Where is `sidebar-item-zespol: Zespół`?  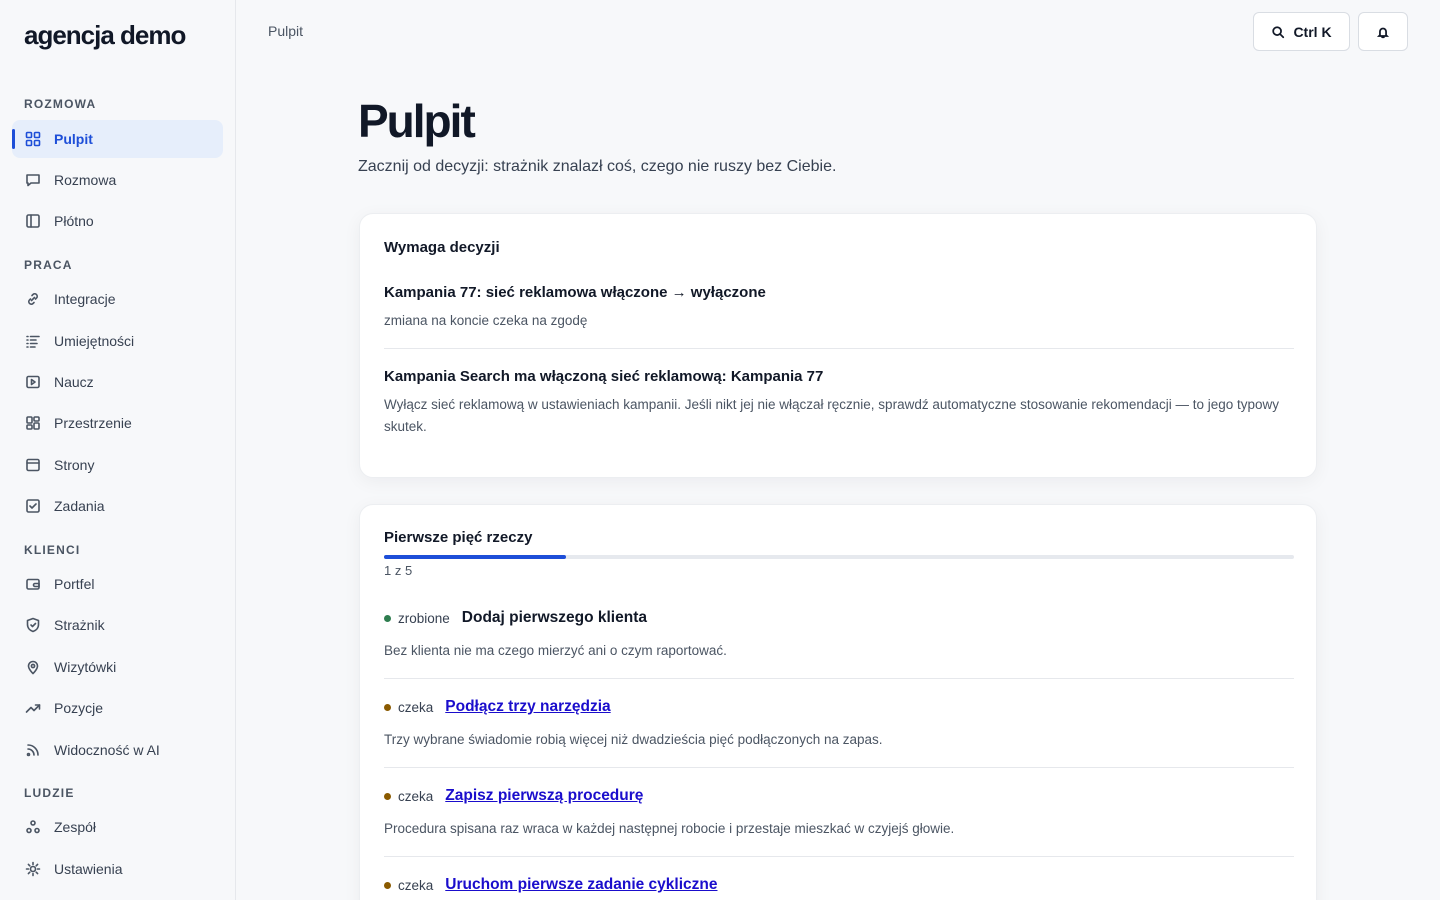 sidebar-item-zespol: Zespół is located at coordinates (117, 827).